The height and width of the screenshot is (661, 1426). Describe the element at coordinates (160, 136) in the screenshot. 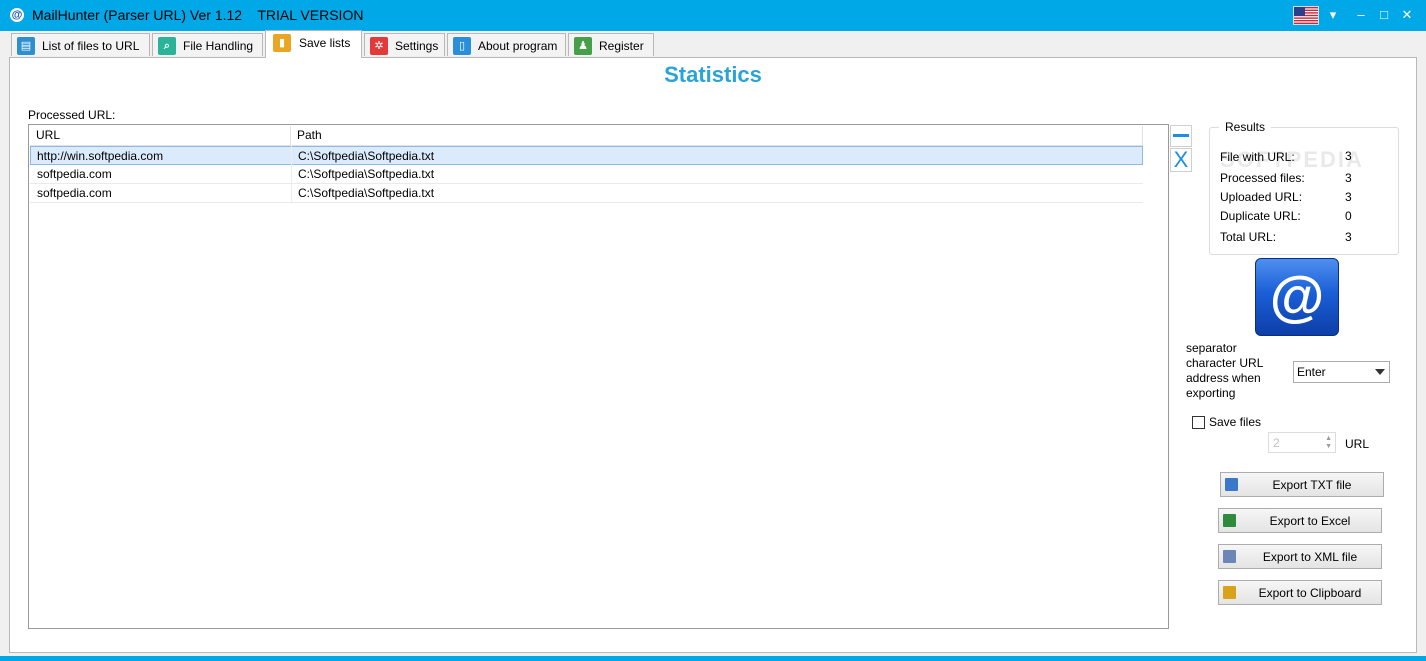

I see `column-header-url: URL` at that location.